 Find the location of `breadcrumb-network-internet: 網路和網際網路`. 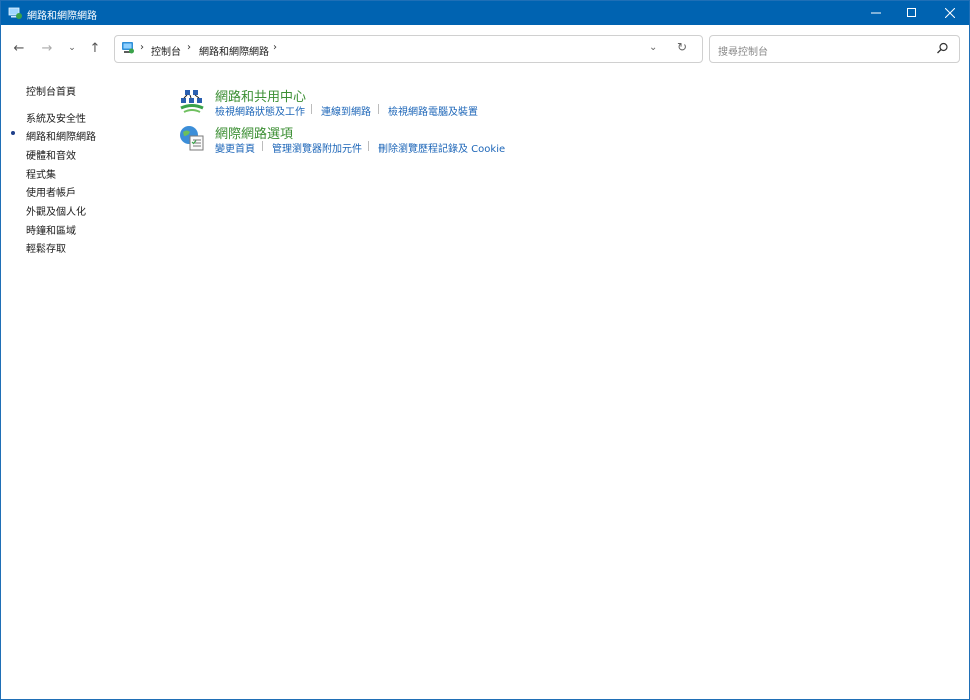

breadcrumb-network-internet: 網路和網際網路 is located at coordinates (234, 50).